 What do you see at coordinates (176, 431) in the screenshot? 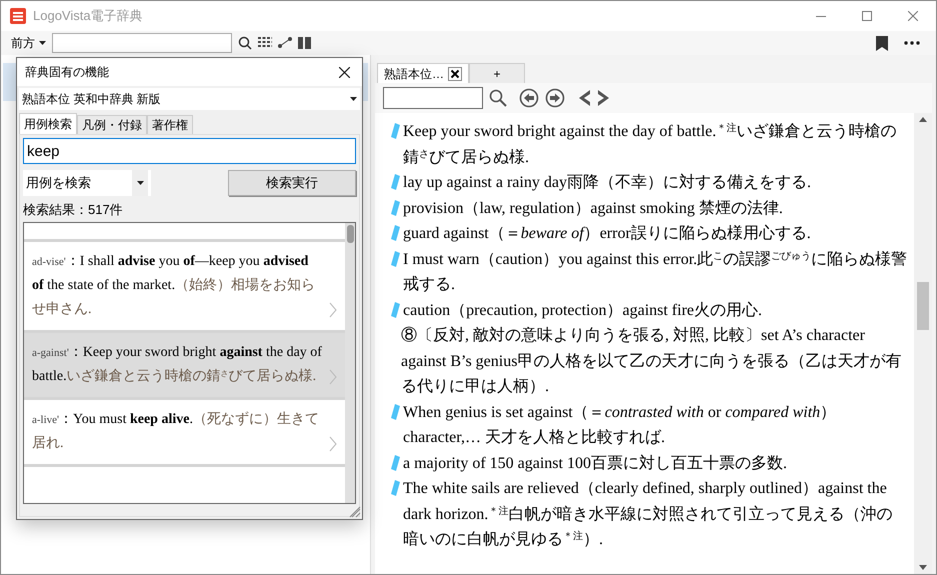
I see `result-text: a-live'：You must keep alive.（死なずに）生きて居れ.` at bounding box center [176, 431].